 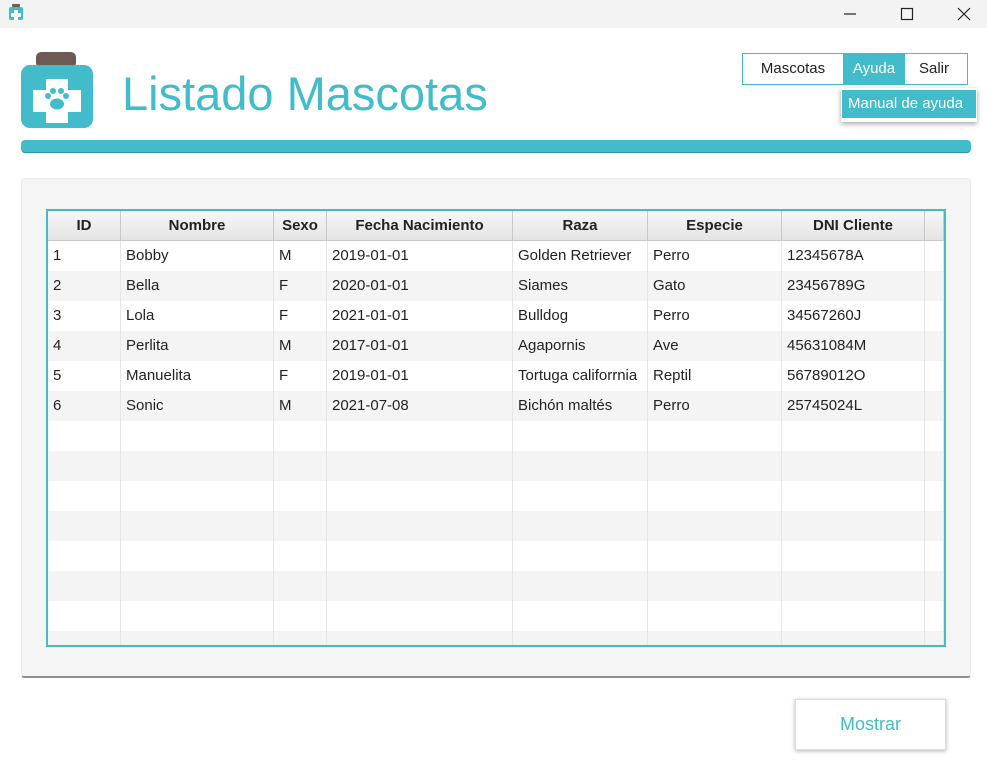 What do you see at coordinates (853, 376) in the screenshot?
I see `table-cell: 56789012O` at bounding box center [853, 376].